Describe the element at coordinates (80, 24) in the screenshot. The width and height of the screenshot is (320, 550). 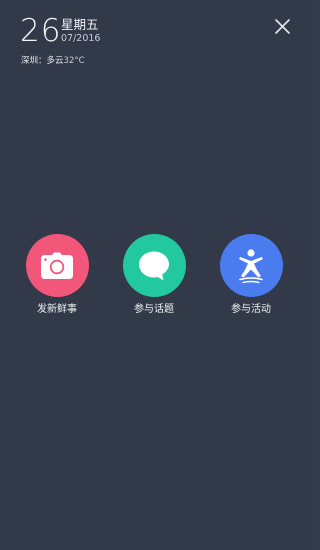
I see `date-weekday: 星期五` at that location.